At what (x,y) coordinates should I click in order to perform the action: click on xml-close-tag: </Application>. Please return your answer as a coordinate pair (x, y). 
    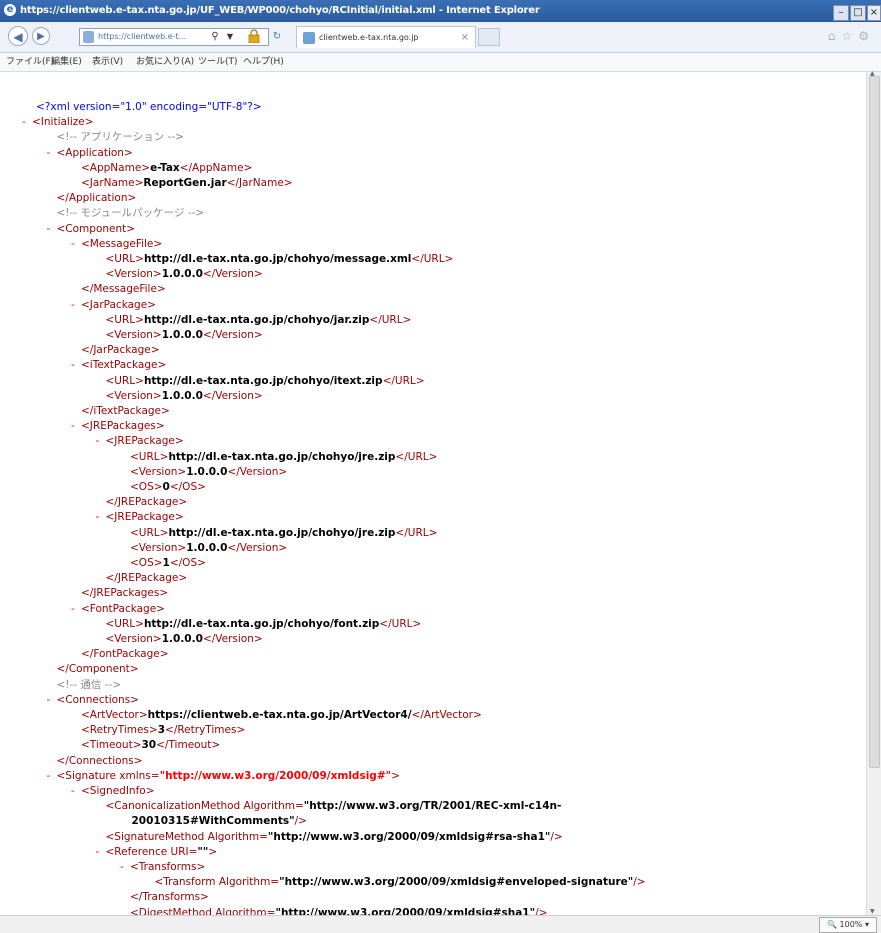
    Looking at the image, I should click on (96, 198).